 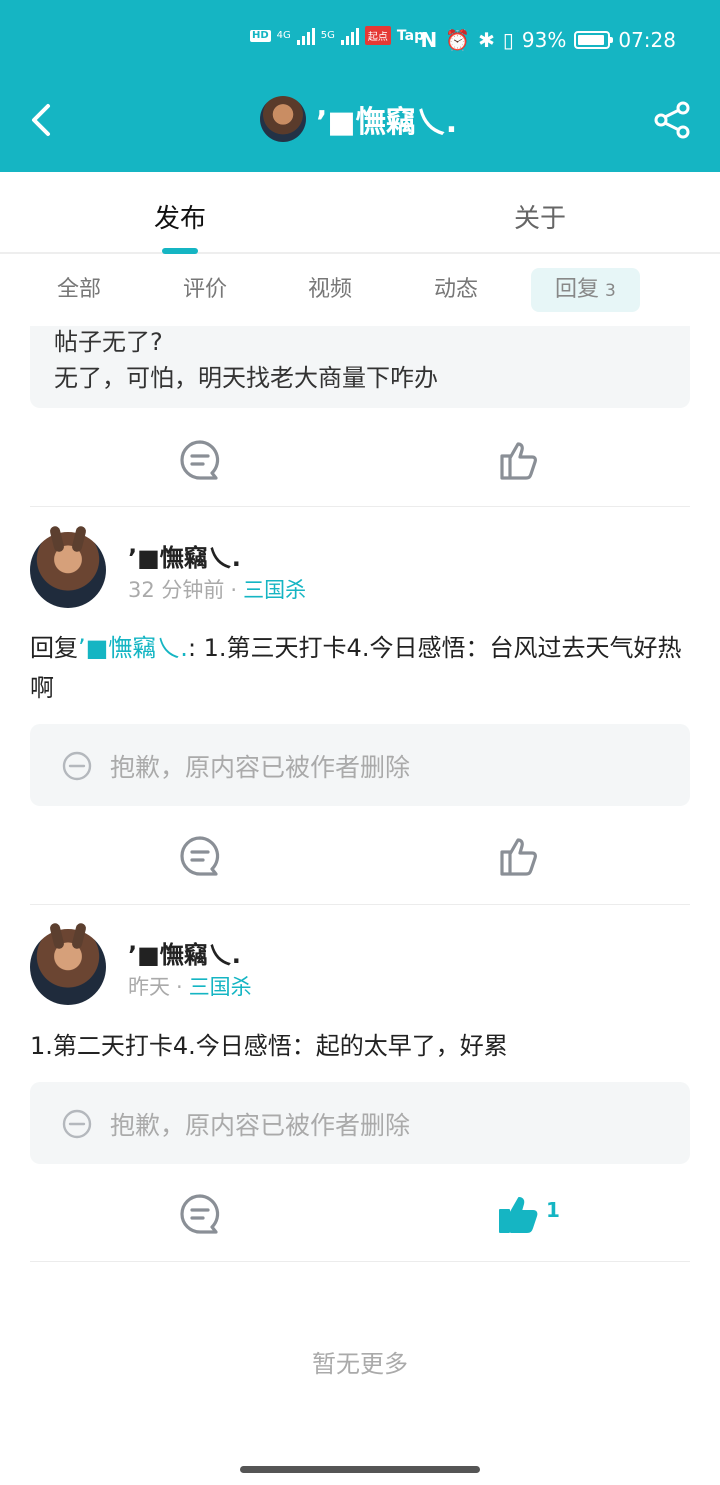 What do you see at coordinates (429, 40) in the screenshot?
I see `nfc-icon: N` at bounding box center [429, 40].